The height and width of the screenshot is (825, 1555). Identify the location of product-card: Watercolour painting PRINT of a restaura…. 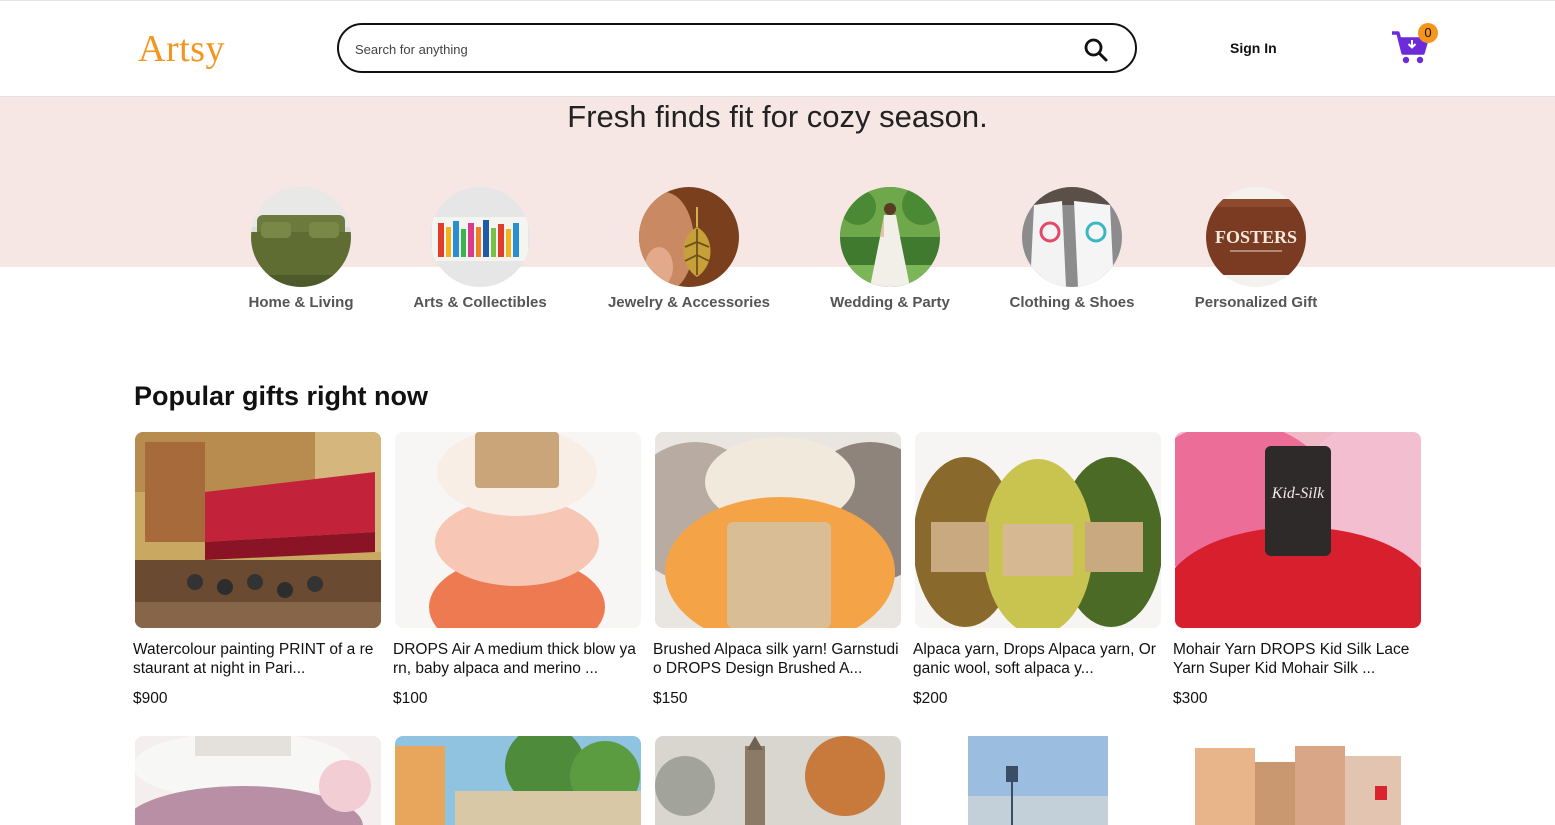
(257, 570).